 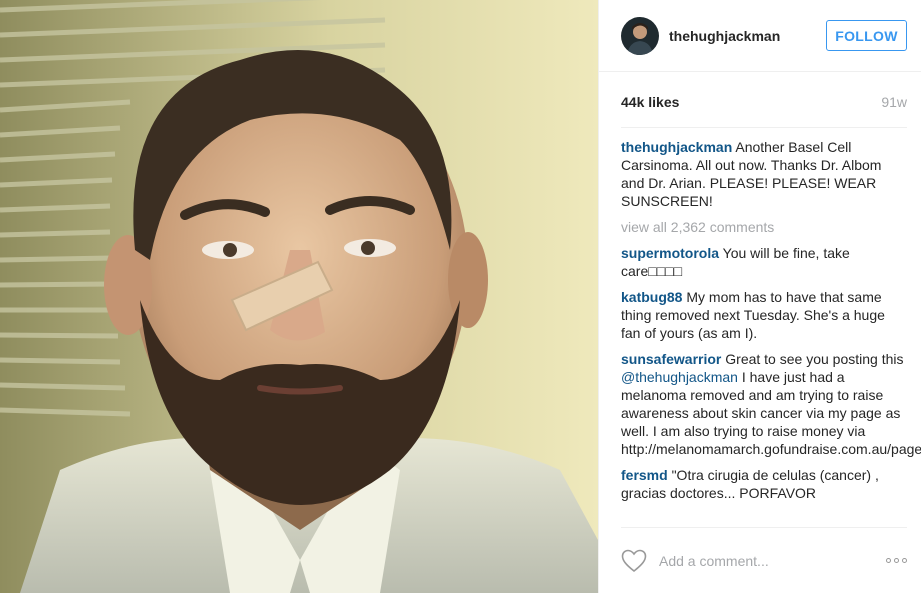 What do you see at coordinates (650, 102) in the screenshot?
I see `likes-count: 44k likes` at bounding box center [650, 102].